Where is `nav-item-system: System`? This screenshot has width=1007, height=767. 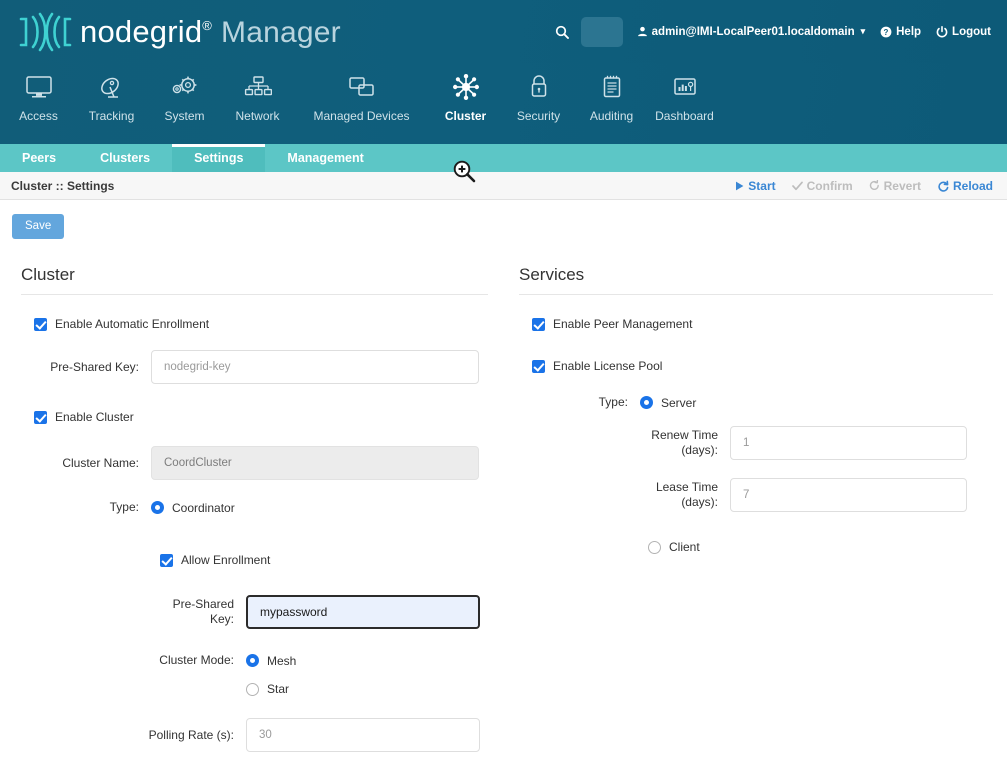
nav-item-system: System is located at coordinates (184, 93).